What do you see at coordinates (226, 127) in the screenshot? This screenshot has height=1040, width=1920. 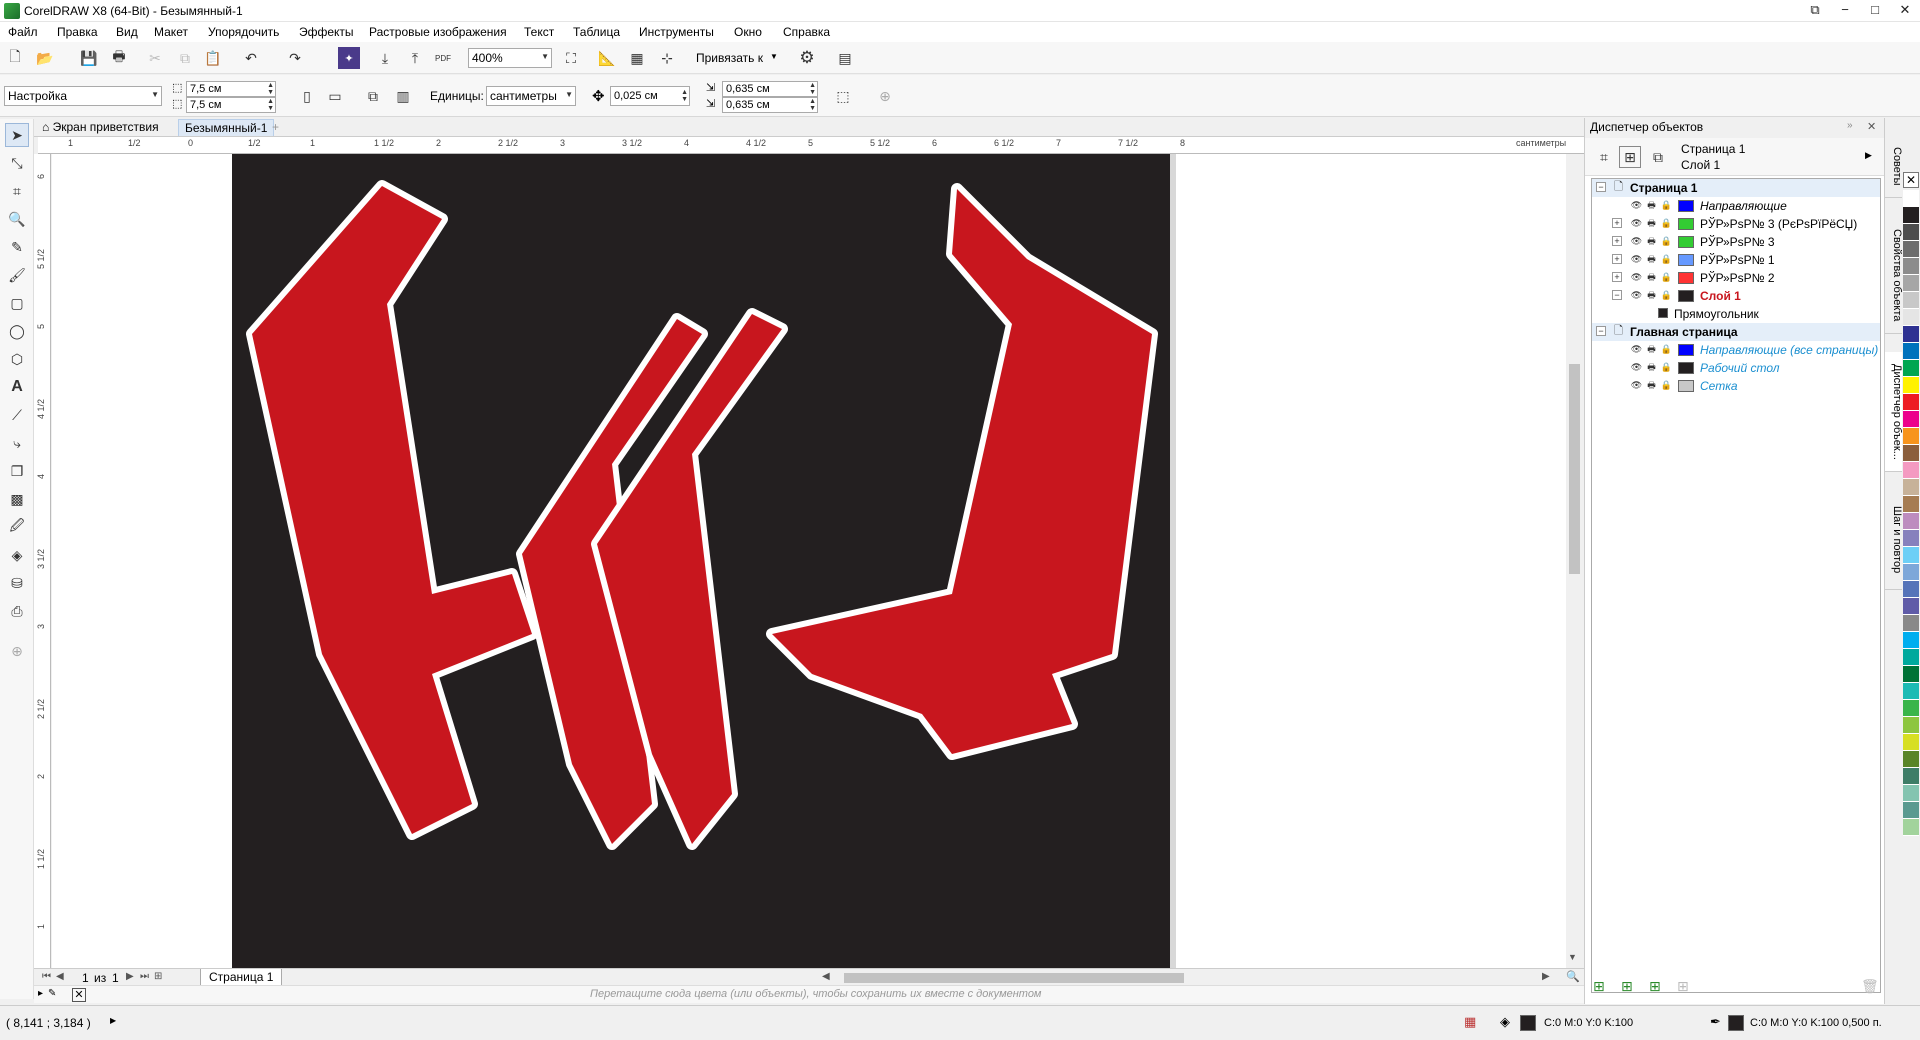 I see `tab-document: Безымянный-1` at bounding box center [226, 127].